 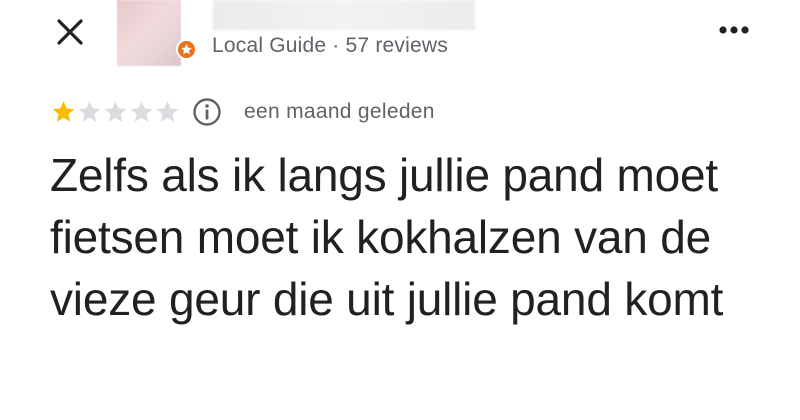 I want to click on close-button, so click(x=70, y=32).